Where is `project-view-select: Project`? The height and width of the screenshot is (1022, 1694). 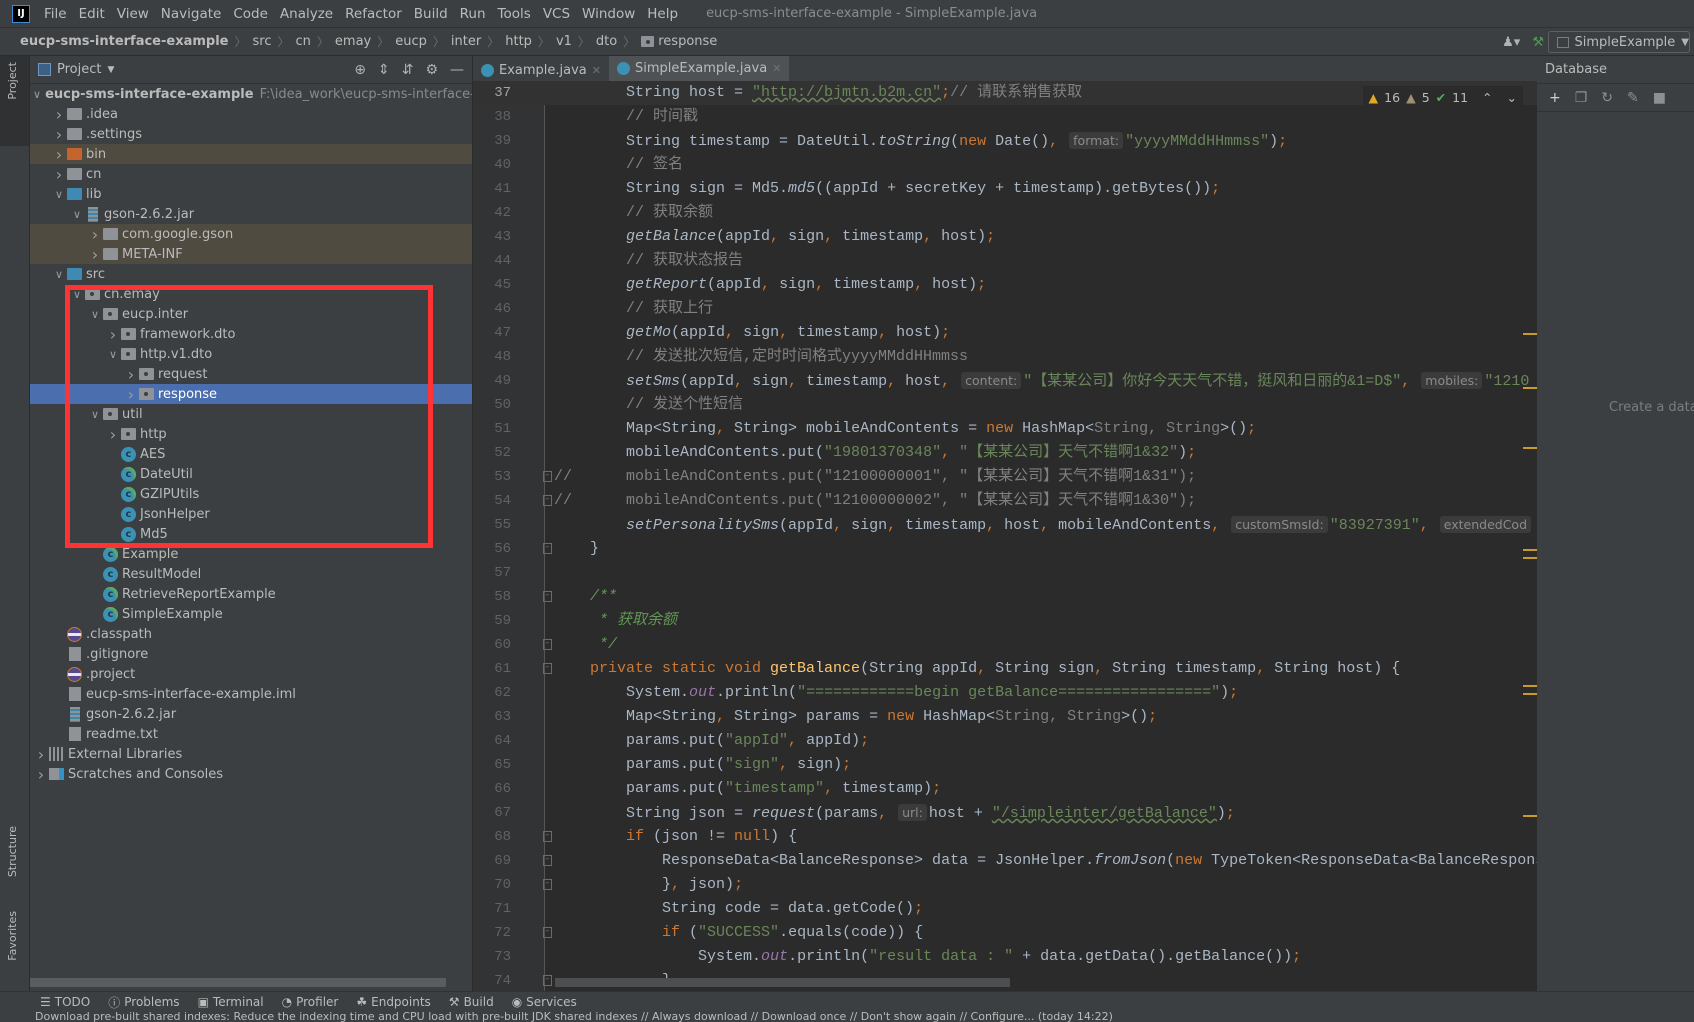
project-view-select: Project is located at coordinates (79, 69).